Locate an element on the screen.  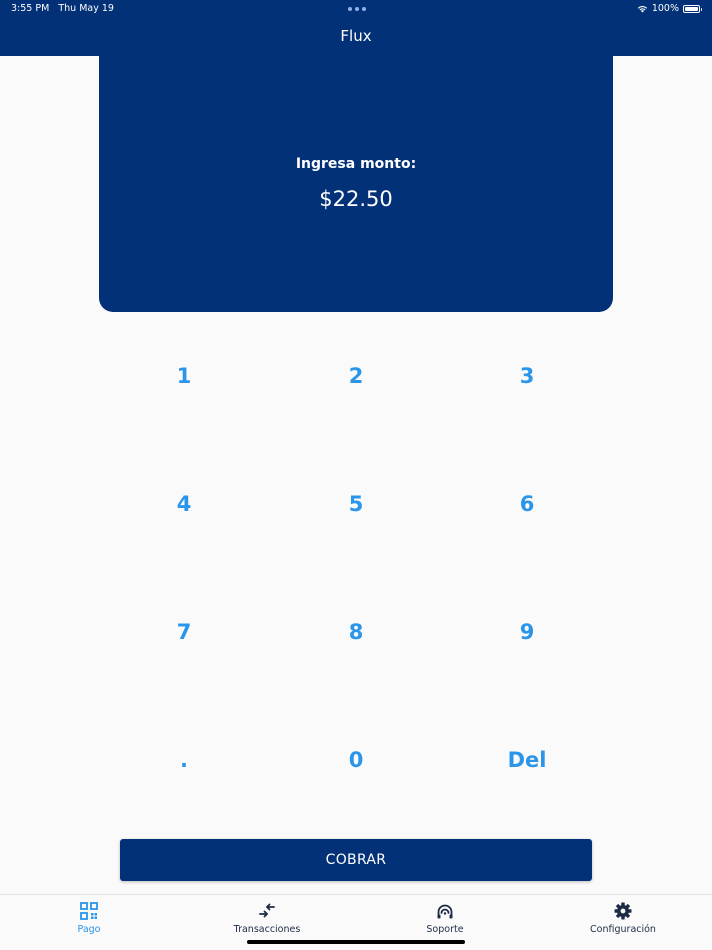
status-time: 3:55 PM Thu May 19 is located at coordinates (62, 8).